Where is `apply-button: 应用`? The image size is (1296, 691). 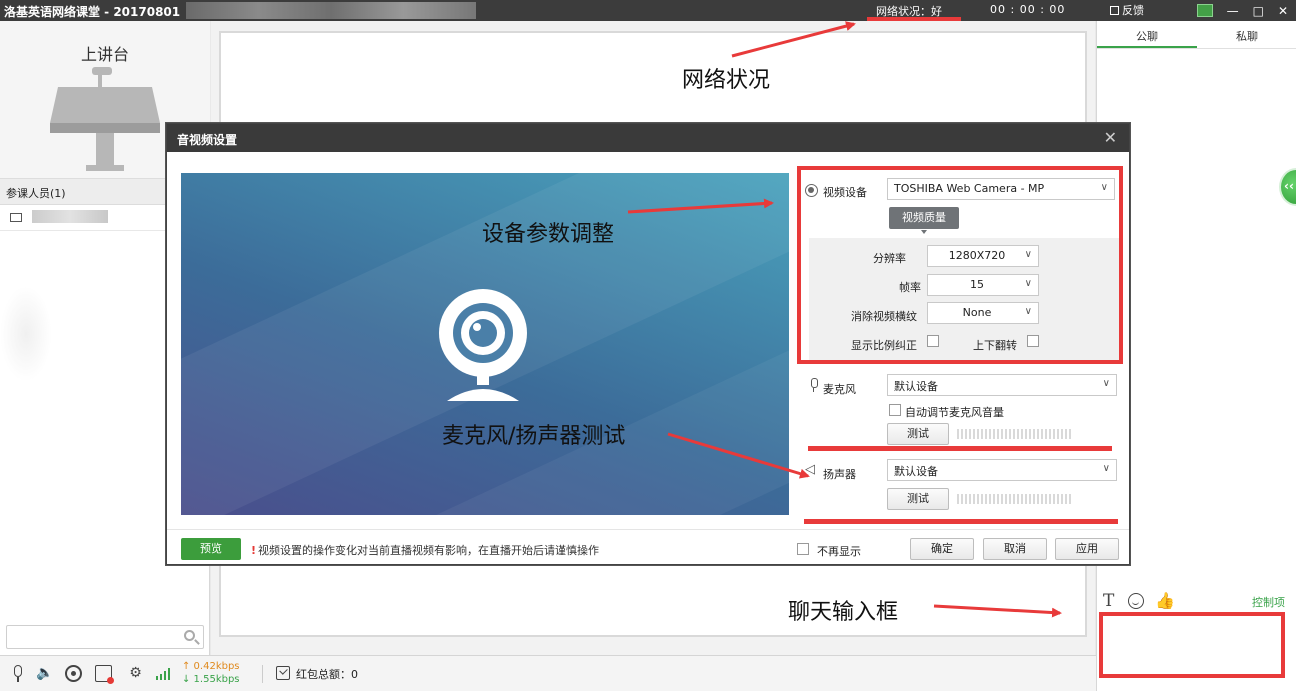
apply-button: 应用 is located at coordinates (1087, 549).